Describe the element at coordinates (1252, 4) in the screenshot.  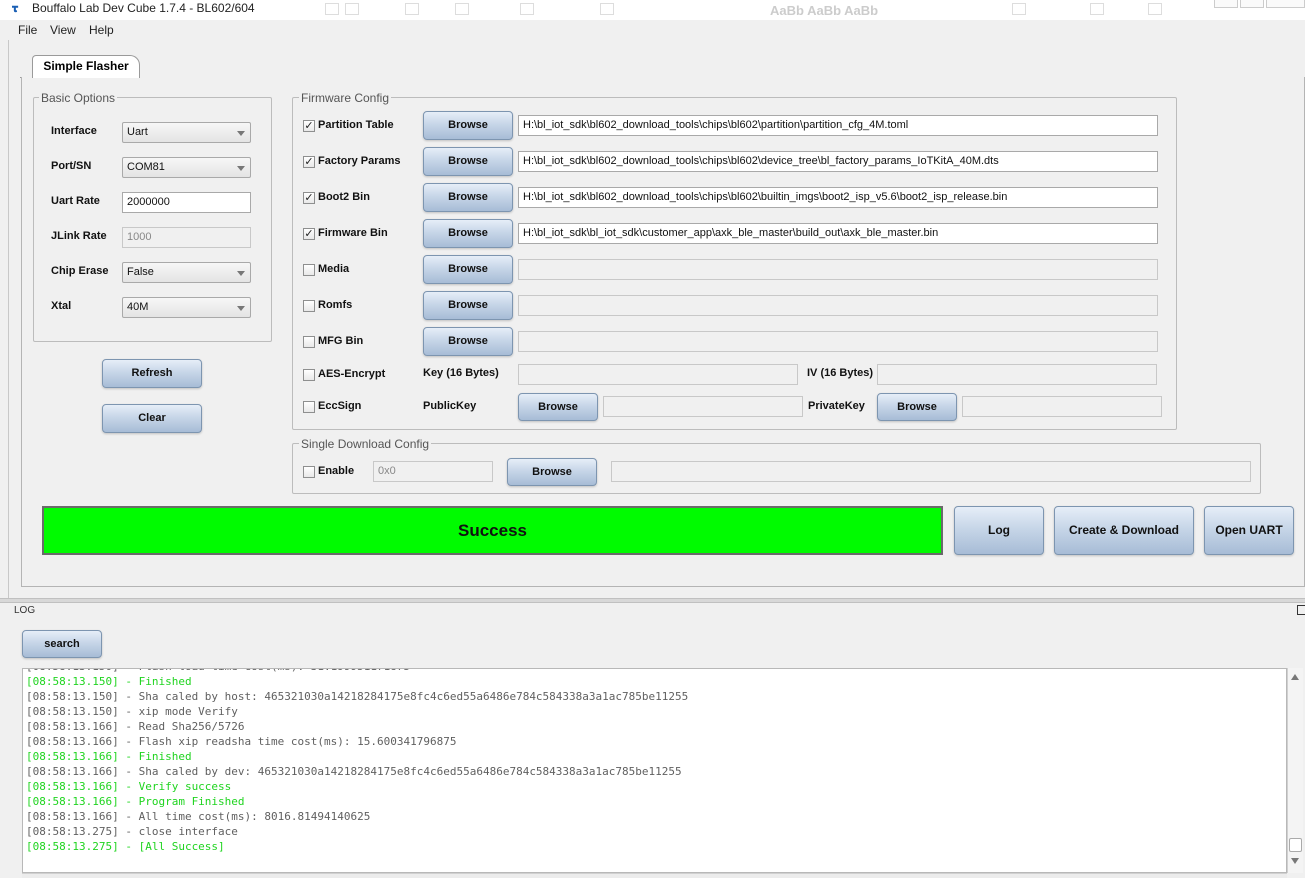
I see `maximize-button` at that location.